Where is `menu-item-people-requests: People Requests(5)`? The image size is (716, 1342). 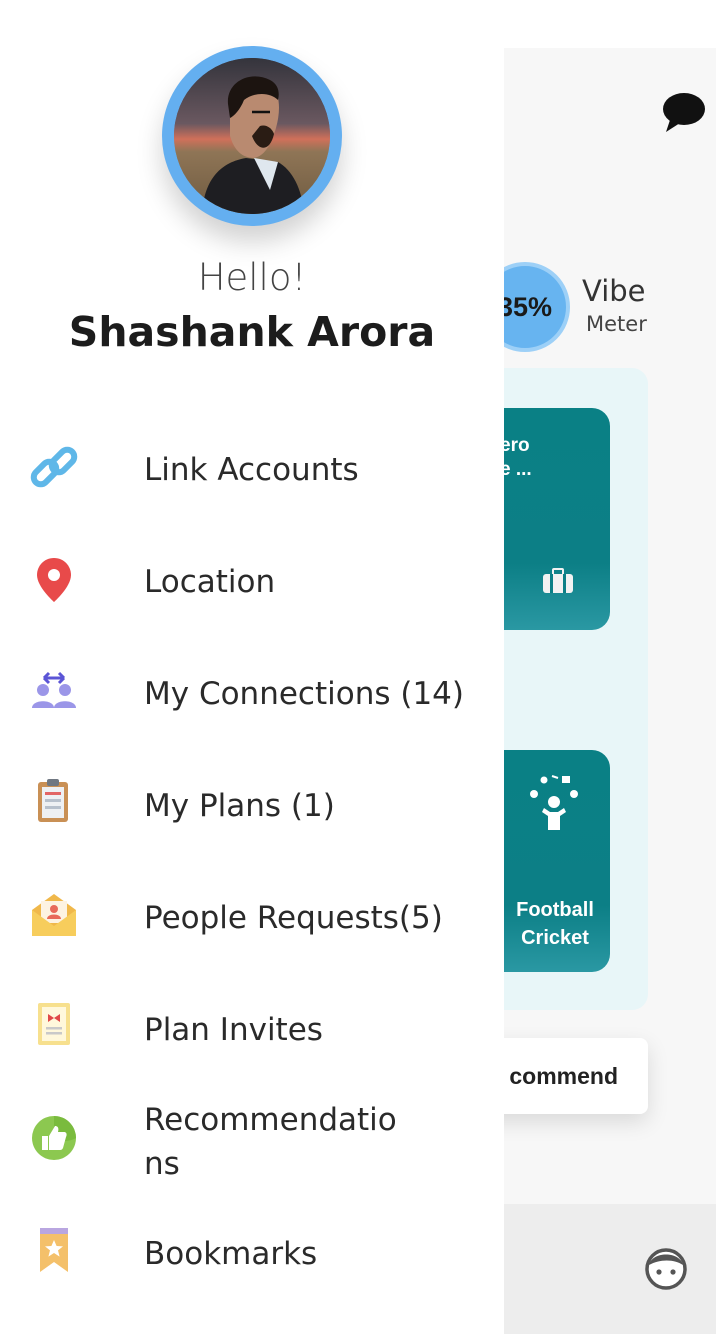 menu-item-people-requests: People Requests(5) is located at coordinates (252, 918).